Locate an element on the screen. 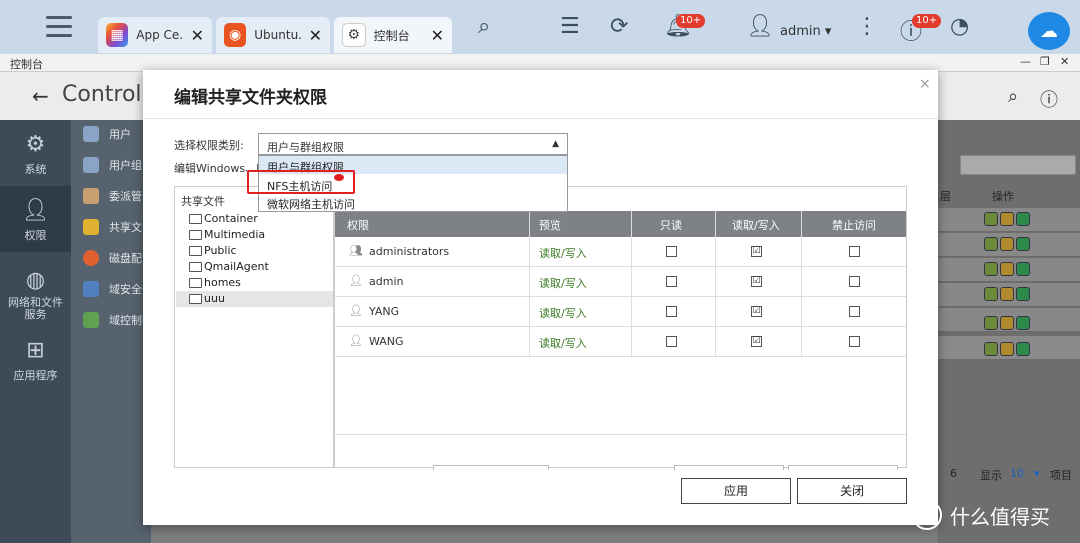 This screenshot has height=543, width=1080. more-icon: ⋮ is located at coordinates (867, 26).